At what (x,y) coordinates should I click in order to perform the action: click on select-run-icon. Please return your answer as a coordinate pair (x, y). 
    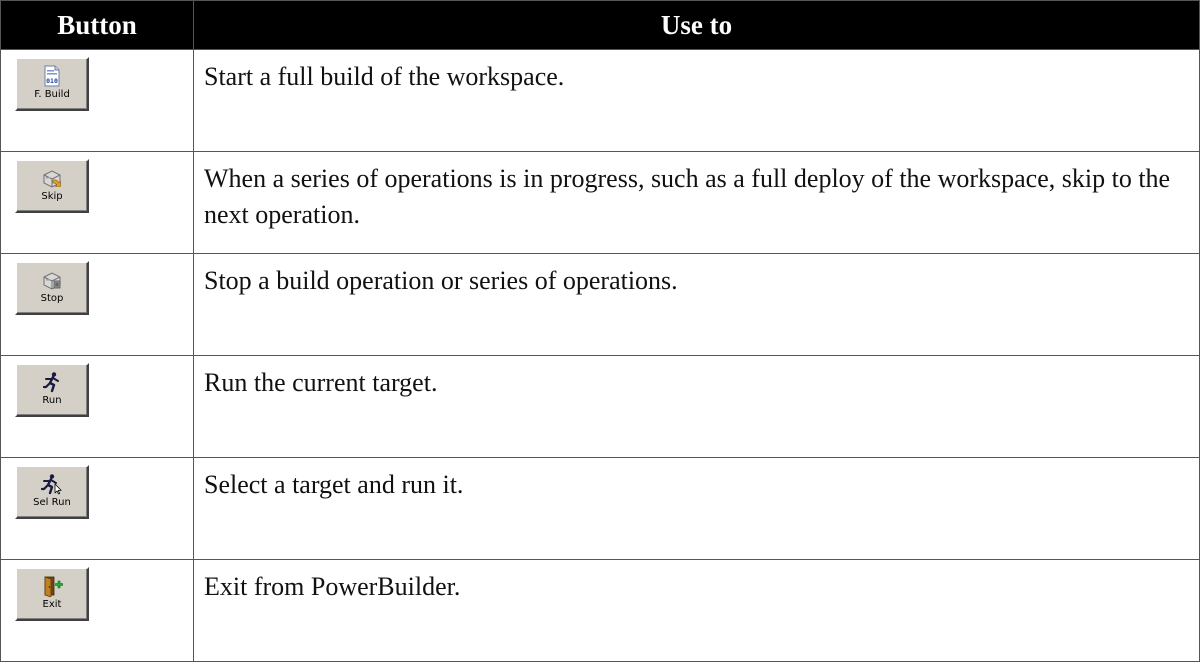
    Looking at the image, I should click on (51, 484).